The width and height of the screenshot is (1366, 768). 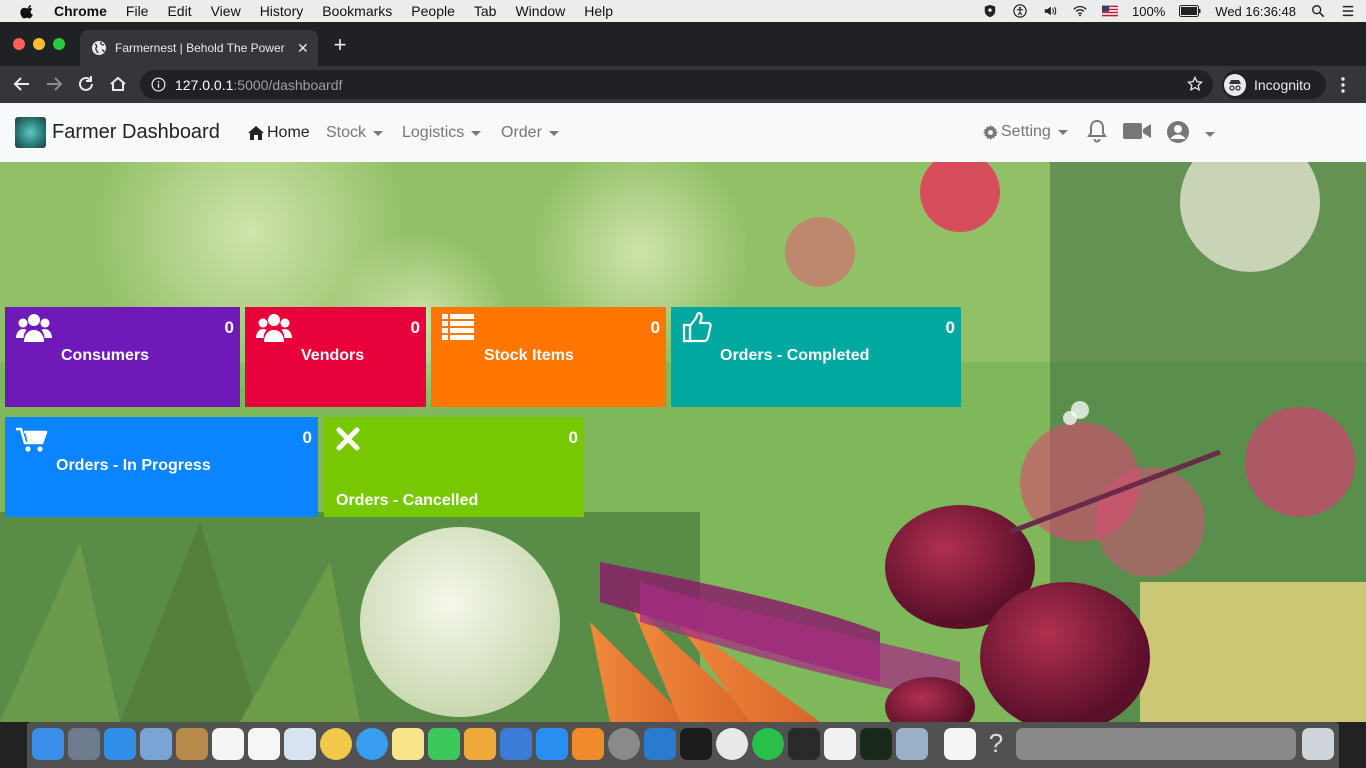 What do you see at coordinates (1062, 132) in the screenshot?
I see `chevron-down-icon` at bounding box center [1062, 132].